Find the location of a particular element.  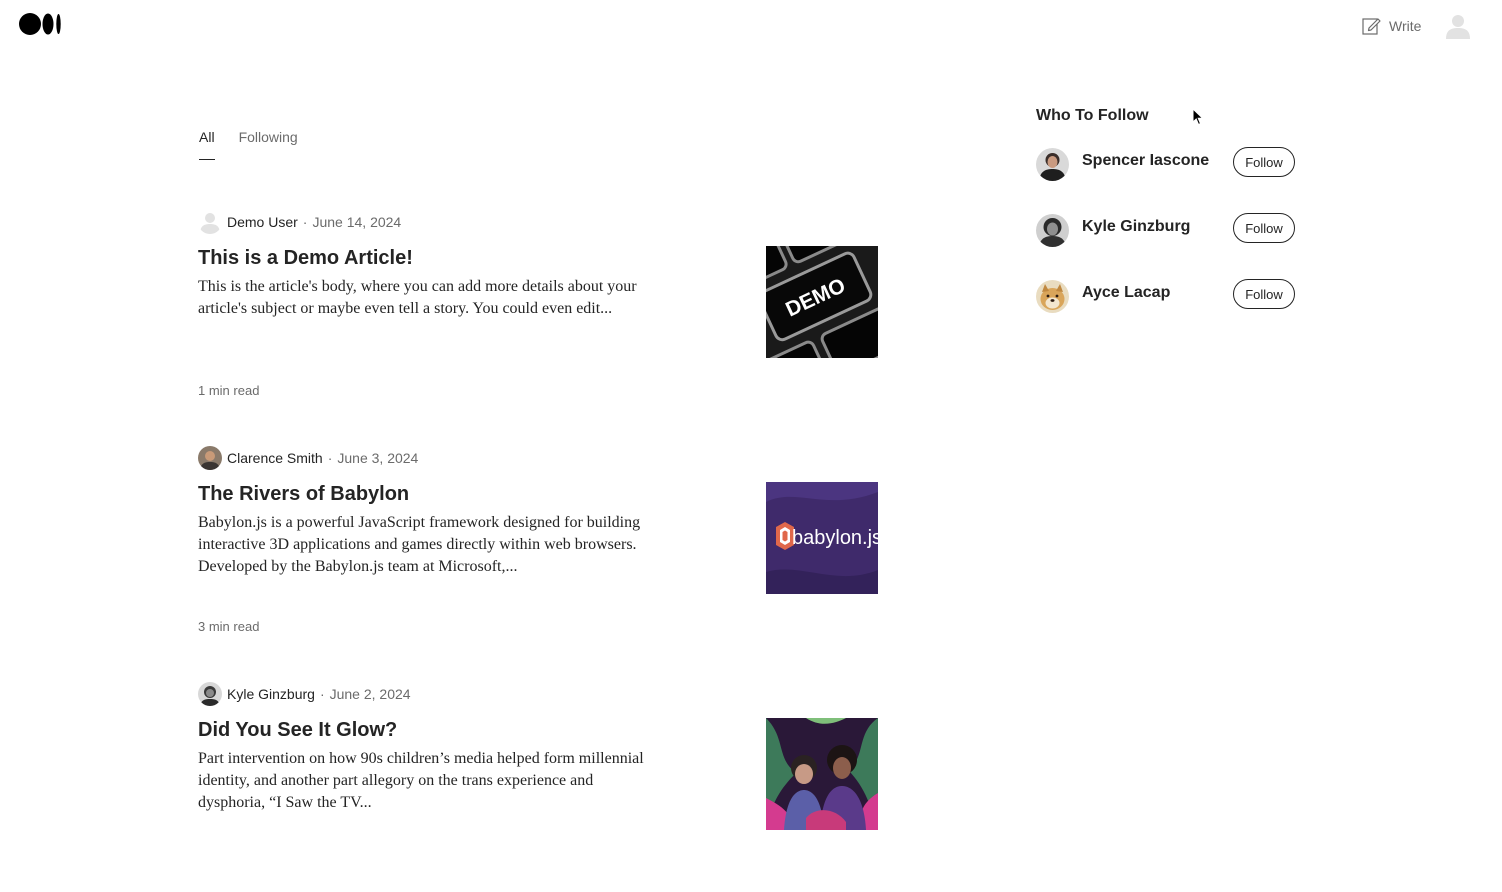

article-meta: Clarence Smith · June 3, 2024 is located at coordinates (308, 458).